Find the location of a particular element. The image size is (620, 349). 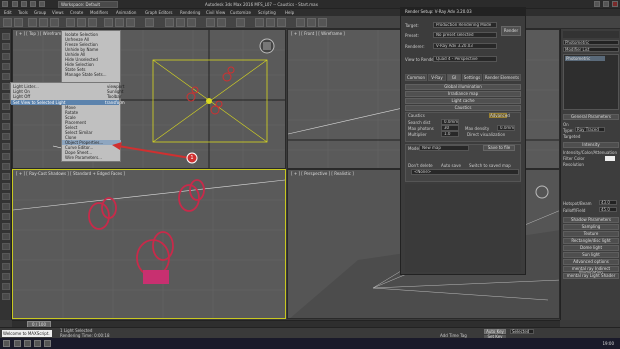

caustics-checkbox: Caustics is located at coordinates (416, 115).